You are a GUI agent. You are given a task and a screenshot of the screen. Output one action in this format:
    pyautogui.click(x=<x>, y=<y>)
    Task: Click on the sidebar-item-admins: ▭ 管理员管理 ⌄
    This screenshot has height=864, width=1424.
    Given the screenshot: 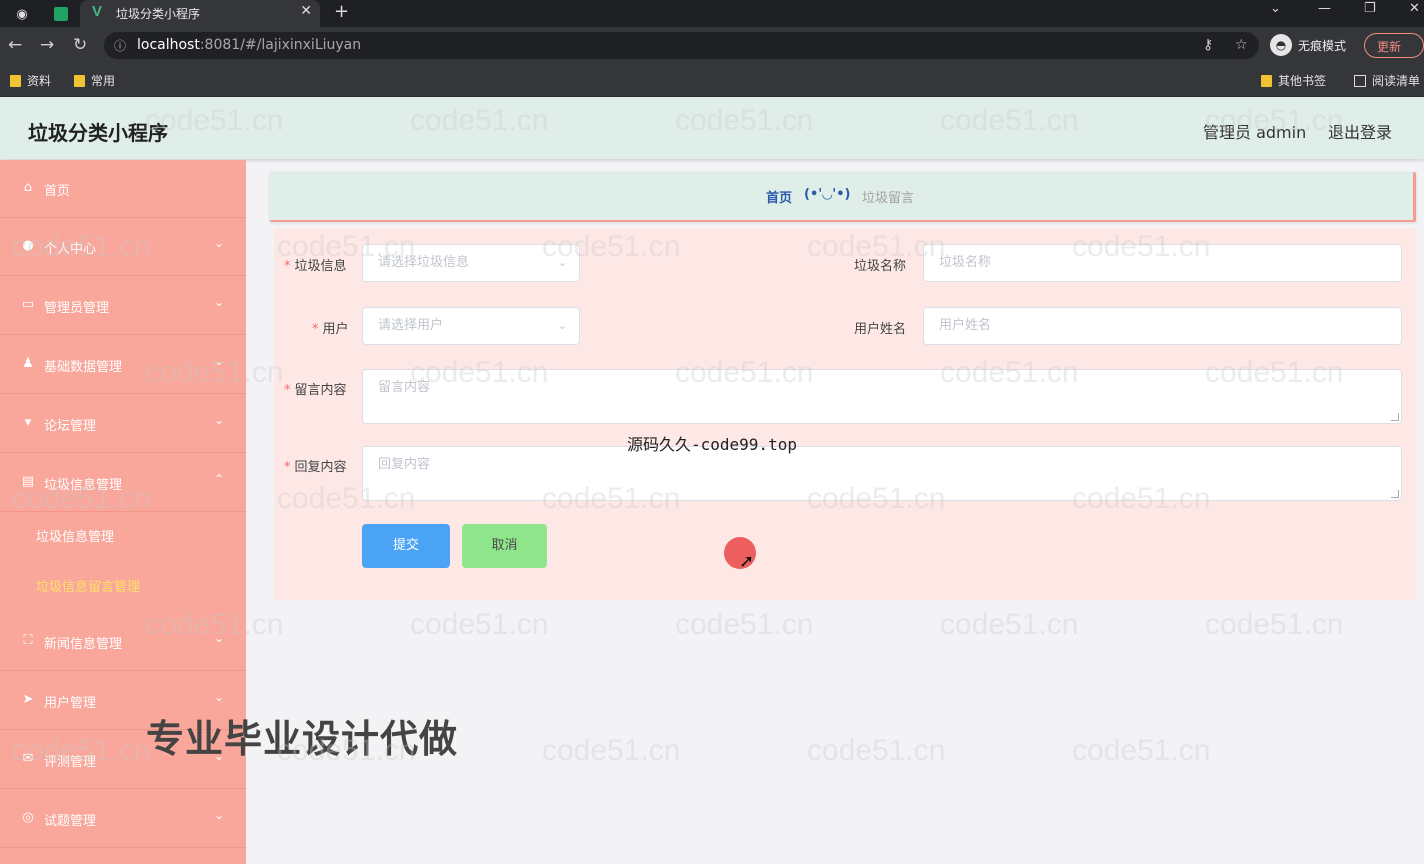 What is the action you would take?
    pyautogui.click(x=123, y=306)
    